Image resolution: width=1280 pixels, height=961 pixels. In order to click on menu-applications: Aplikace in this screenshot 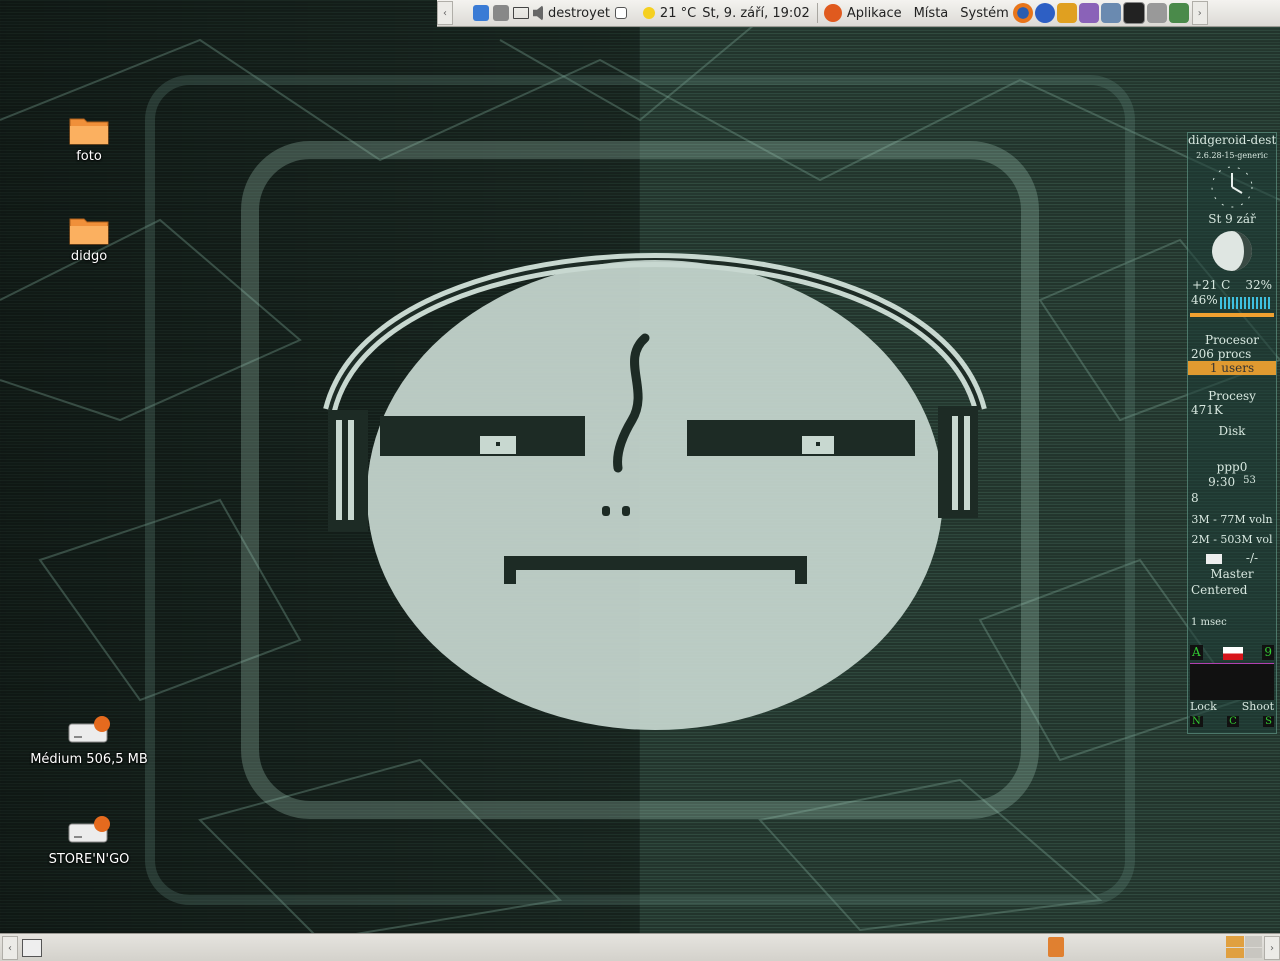, I will do `click(874, 13)`.